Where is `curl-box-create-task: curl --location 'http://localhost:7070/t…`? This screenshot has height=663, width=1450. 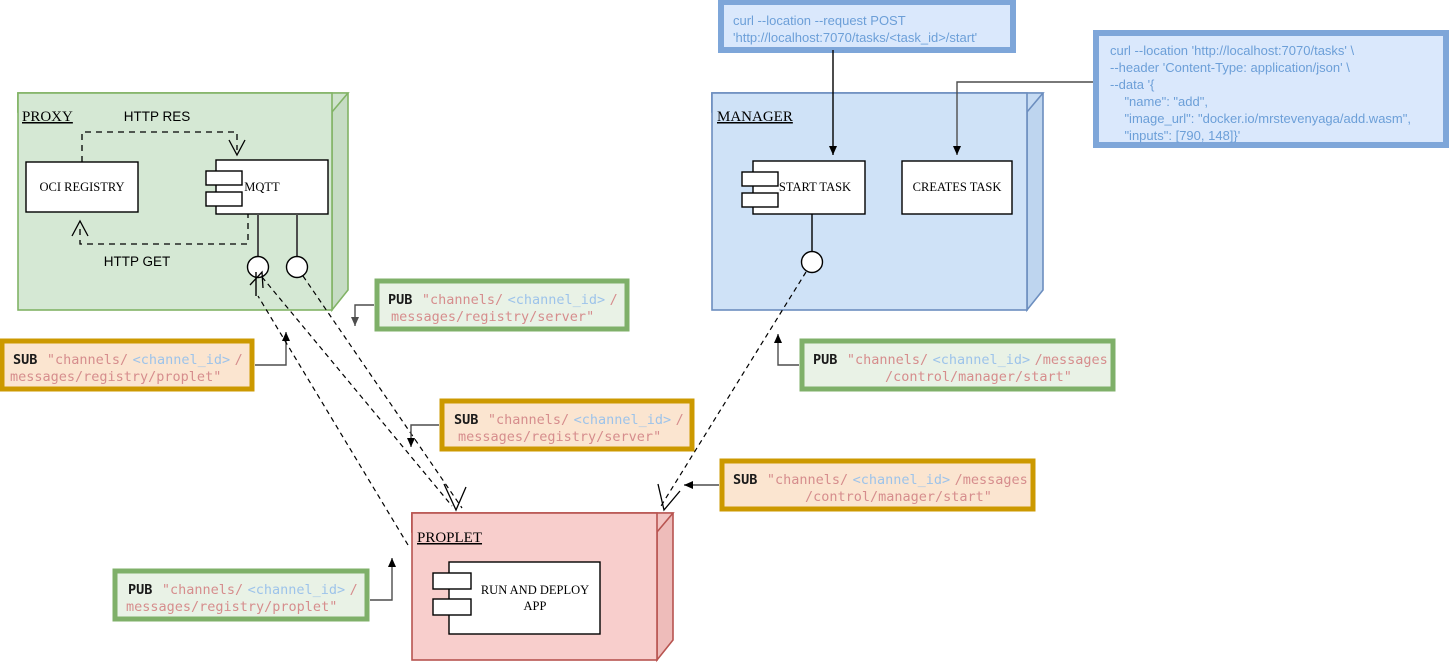 curl-box-create-task: curl --location 'http://localhost:7070/t… is located at coordinates (1271, 89).